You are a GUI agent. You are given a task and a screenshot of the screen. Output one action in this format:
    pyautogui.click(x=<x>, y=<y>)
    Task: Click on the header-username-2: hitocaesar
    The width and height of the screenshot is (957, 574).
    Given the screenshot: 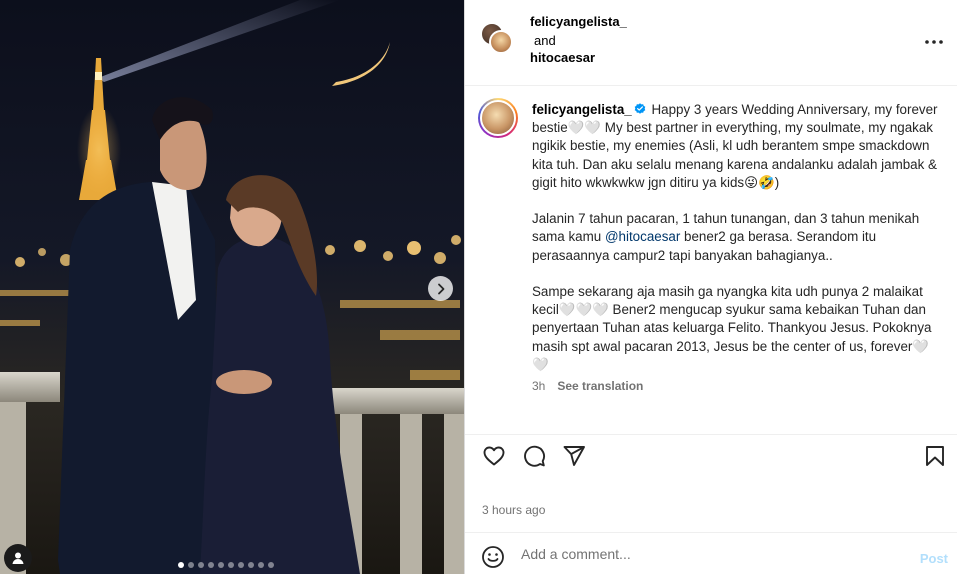 What is the action you would take?
    pyautogui.click(x=562, y=57)
    